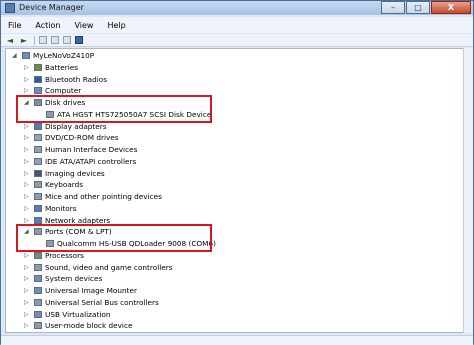  What do you see at coordinates (38, 279) in the screenshot?
I see `system-device-icon` at bounding box center [38, 279].